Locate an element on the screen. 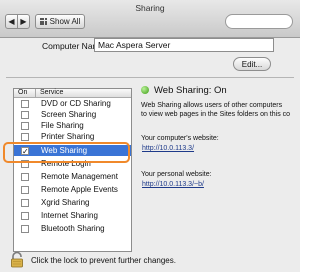  service-label: Internet Sharing is located at coordinates (69, 215).